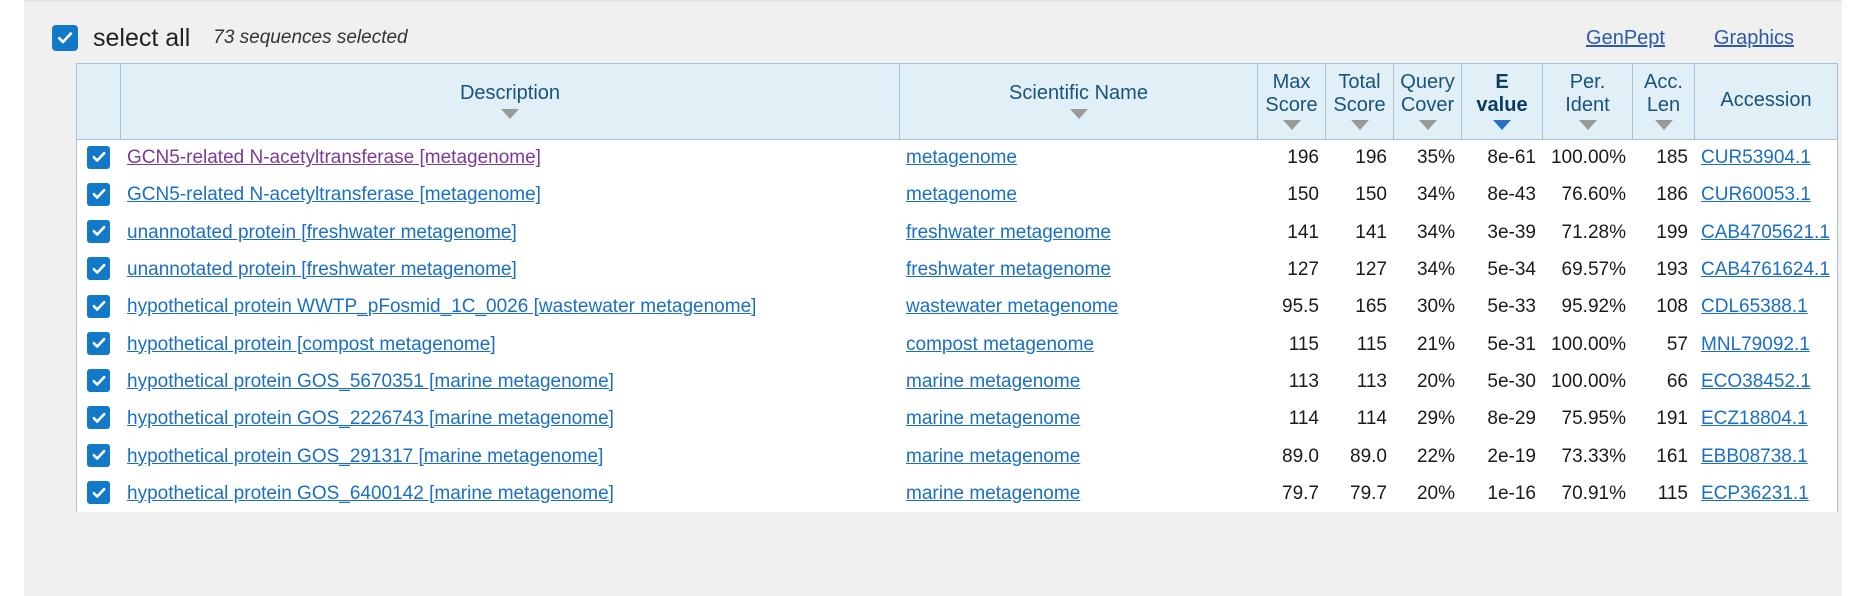 Image resolution: width=1868 pixels, height=596 pixels. I want to click on cell-per-ident: 71.28%, so click(1587, 233).